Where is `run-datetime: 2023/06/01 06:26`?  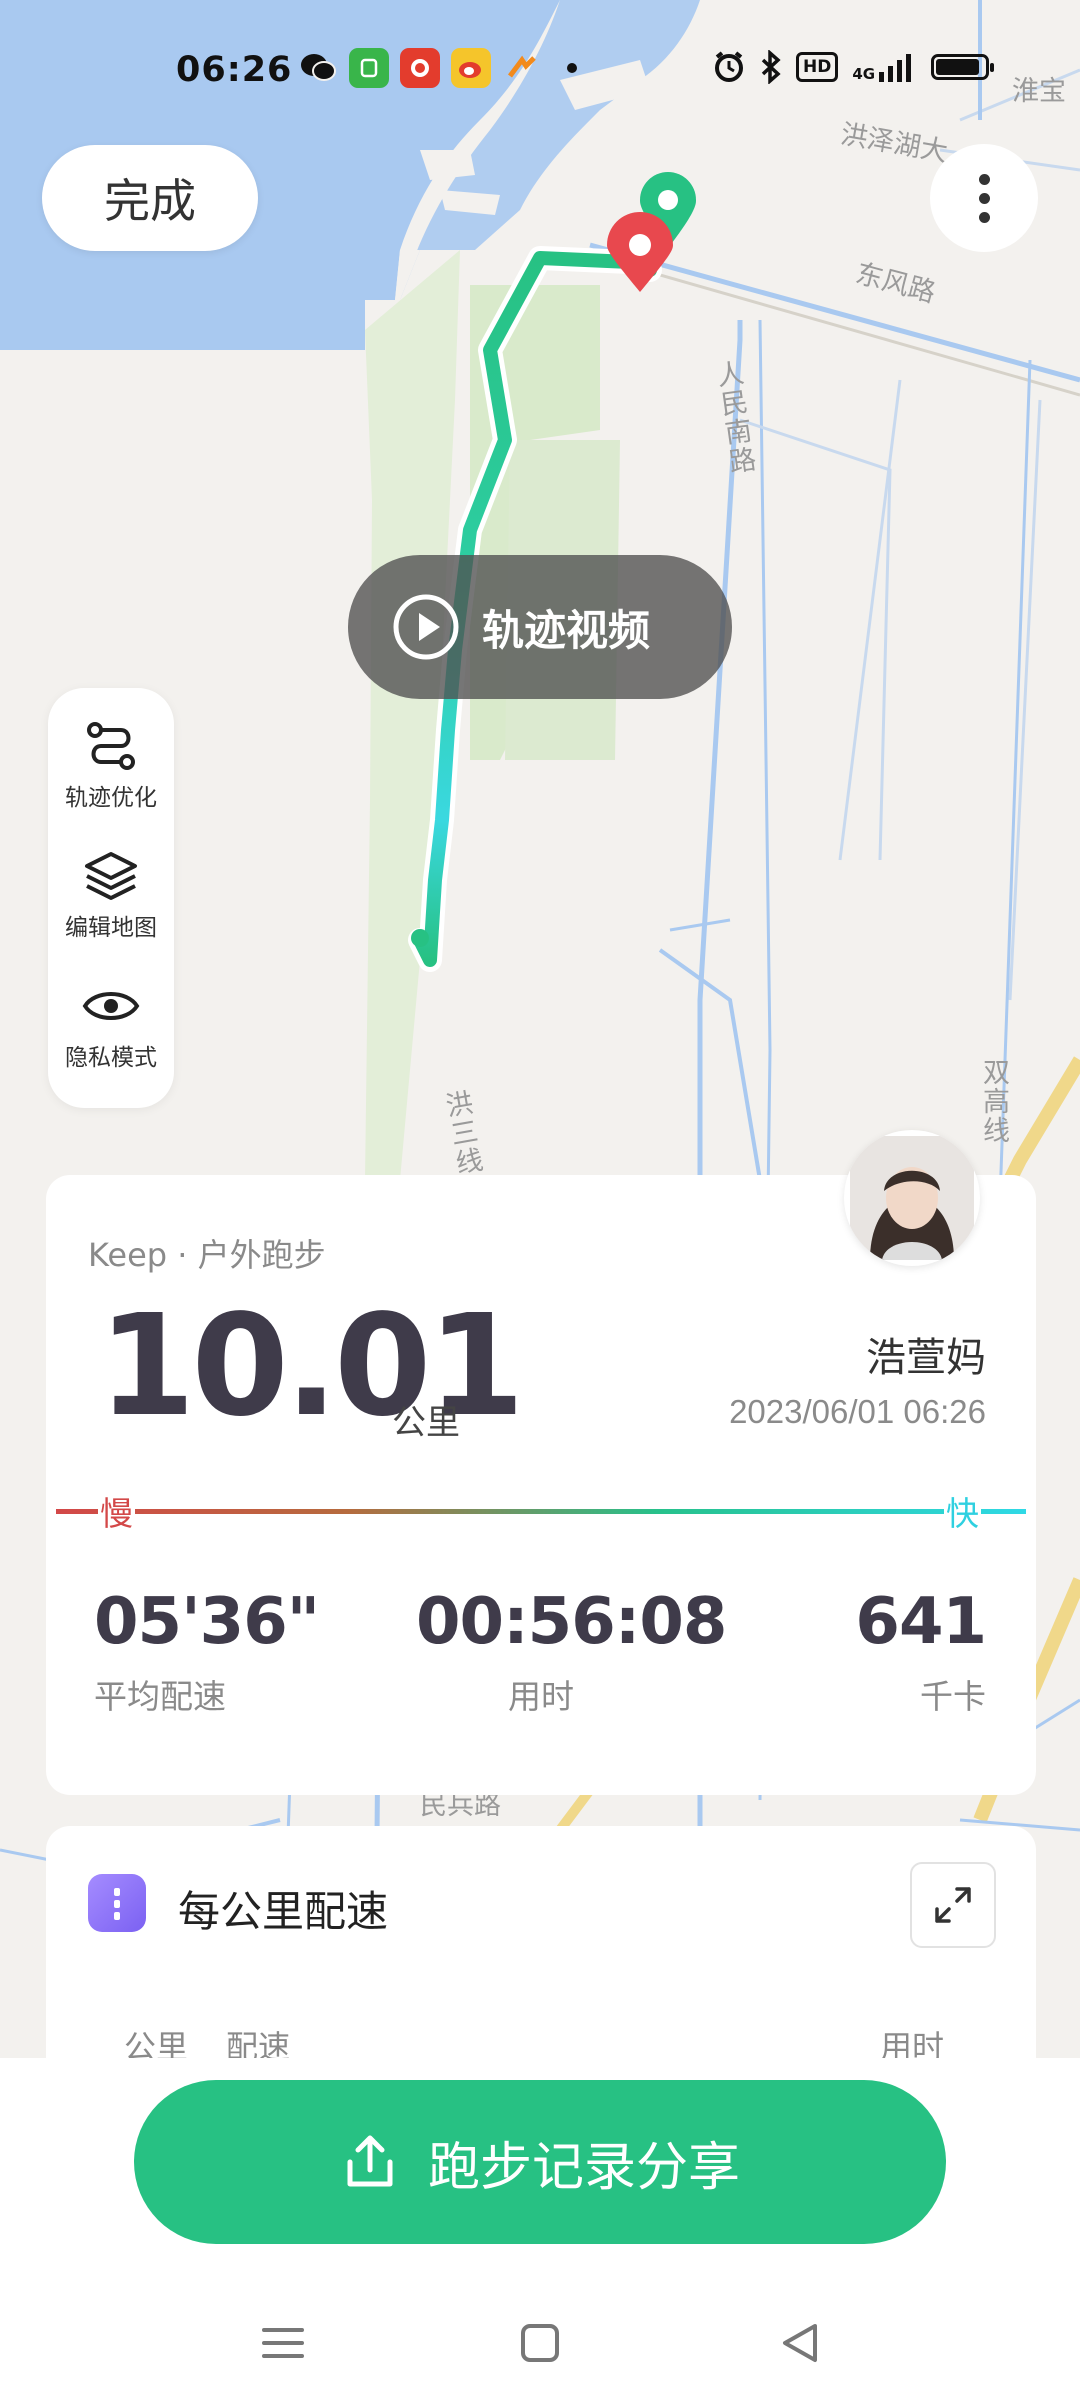 run-datetime: 2023/06/01 06:26 is located at coordinates (857, 1411).